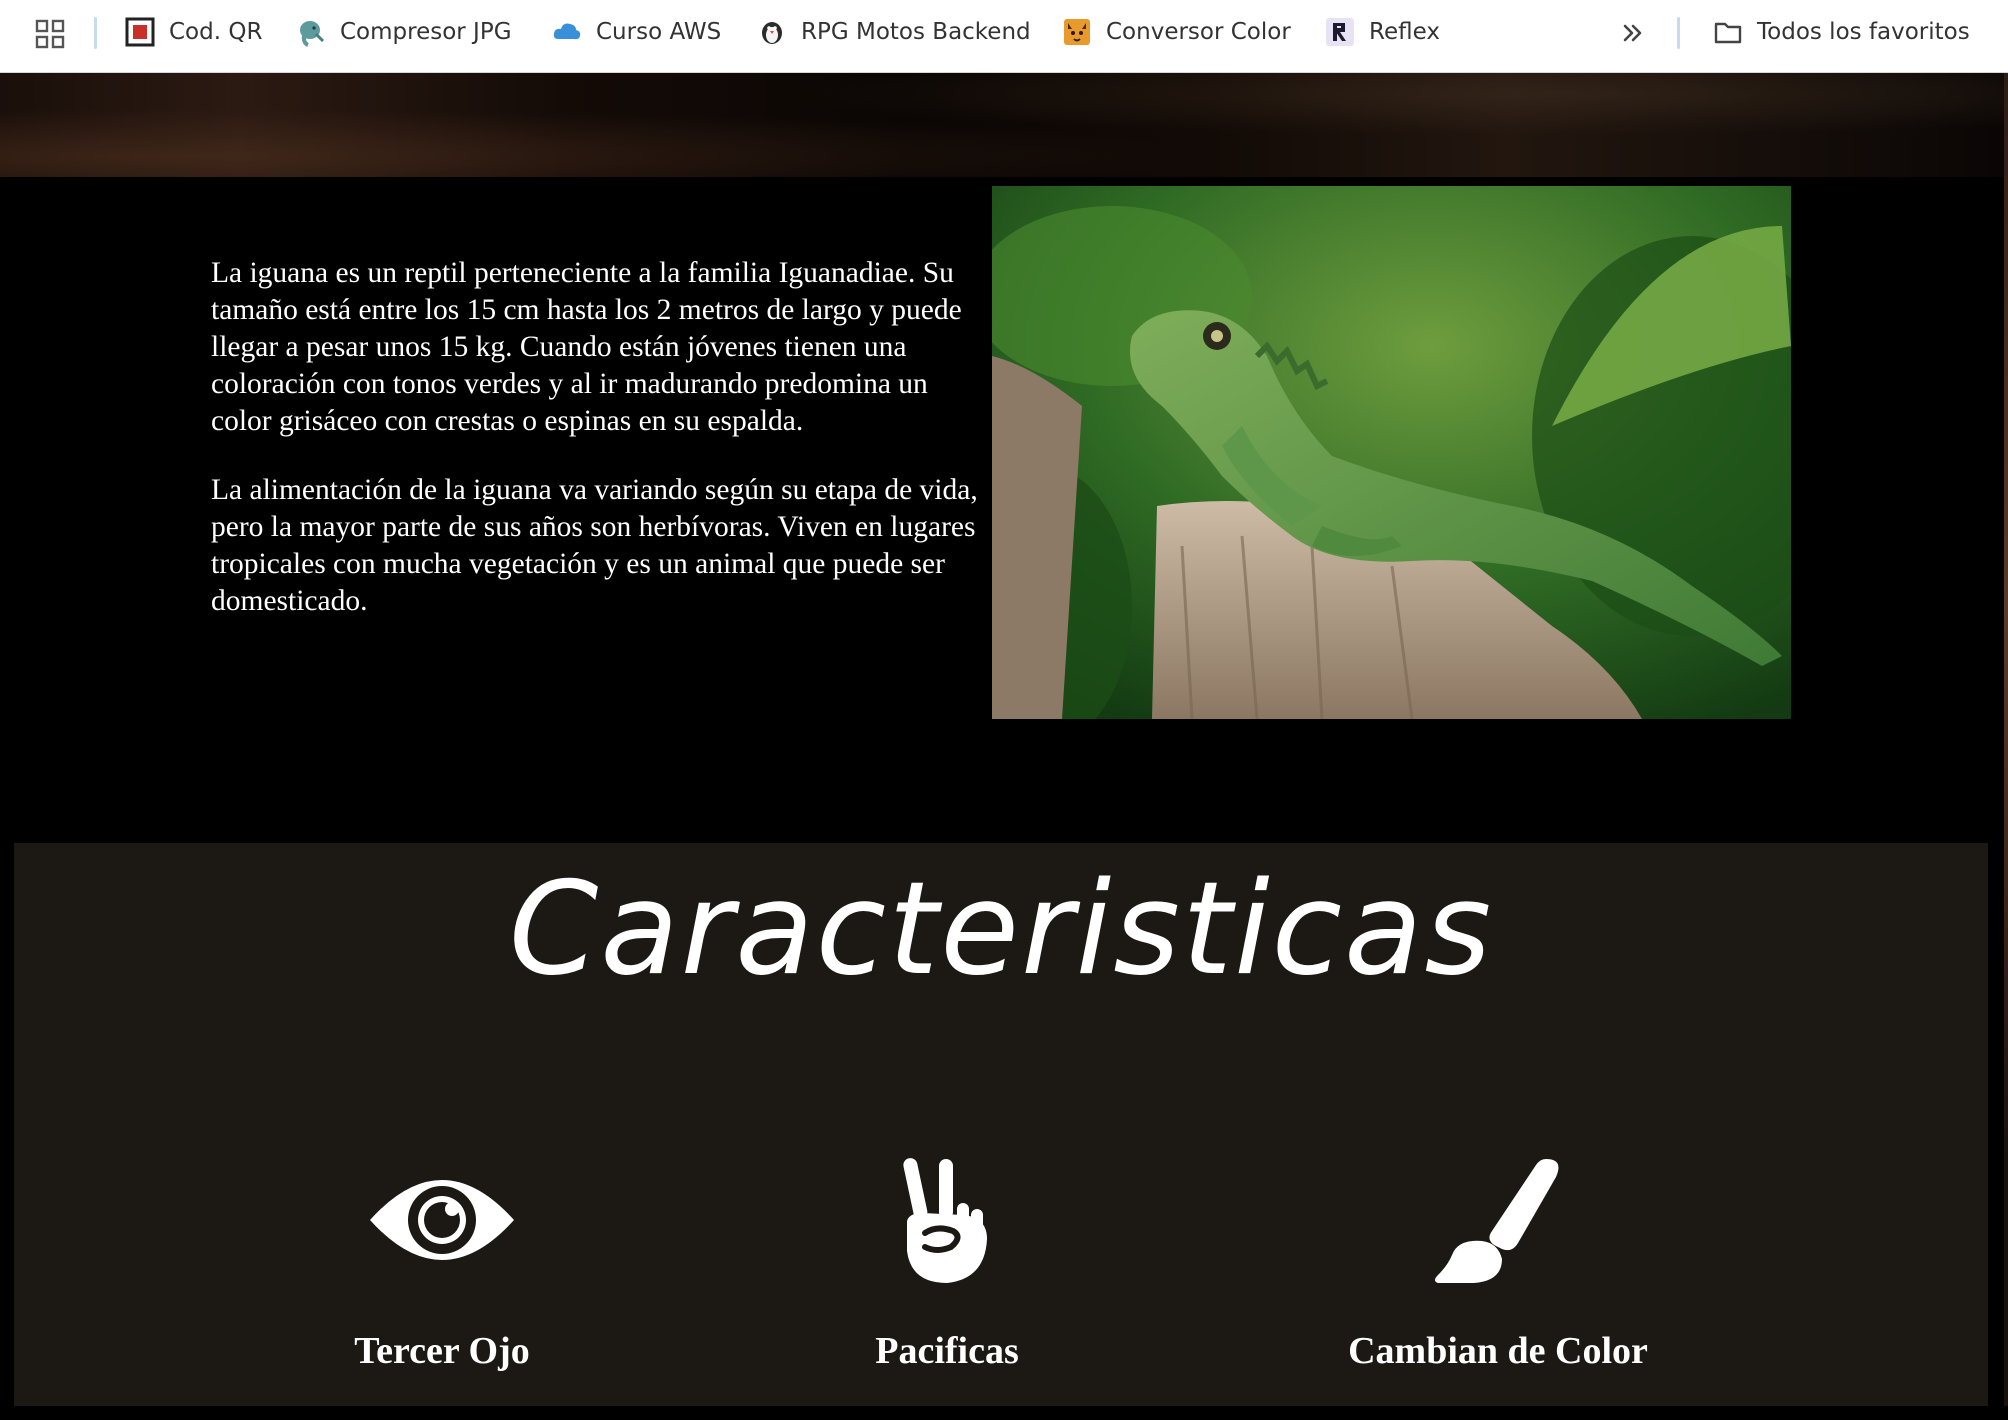  Describe the element at coordinates (947, 1220) in the screenshot. I see `peace-hand-icon` at that location.